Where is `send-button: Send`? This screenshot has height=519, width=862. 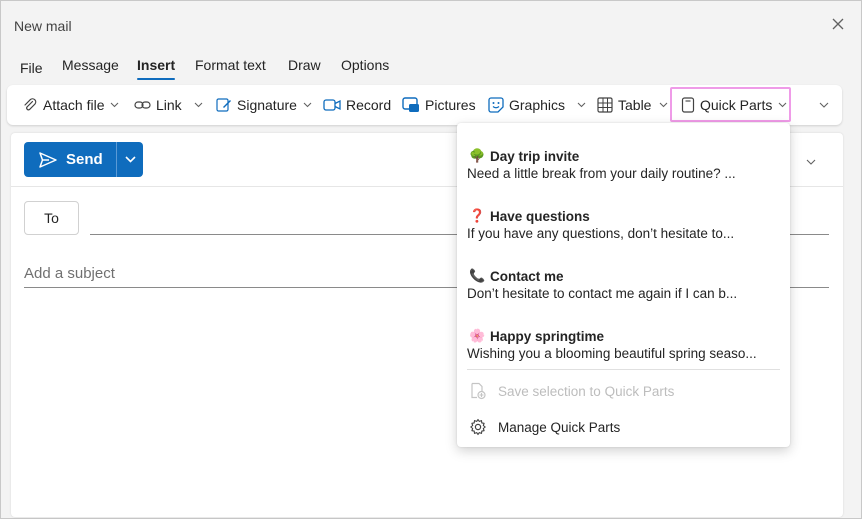
send-button: Send is located at coordinates (70, 159).